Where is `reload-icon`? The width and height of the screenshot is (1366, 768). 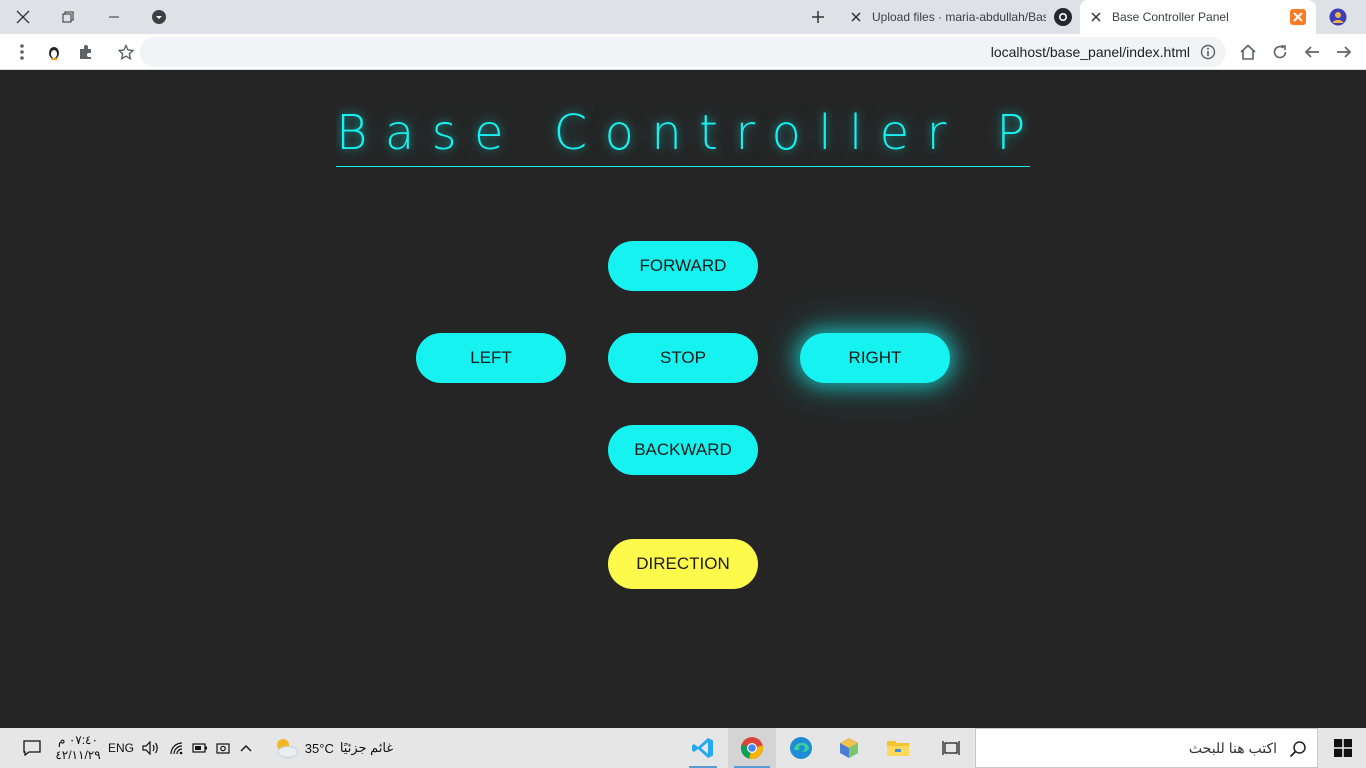
reload-icon is located at coordinates (1280, 52).